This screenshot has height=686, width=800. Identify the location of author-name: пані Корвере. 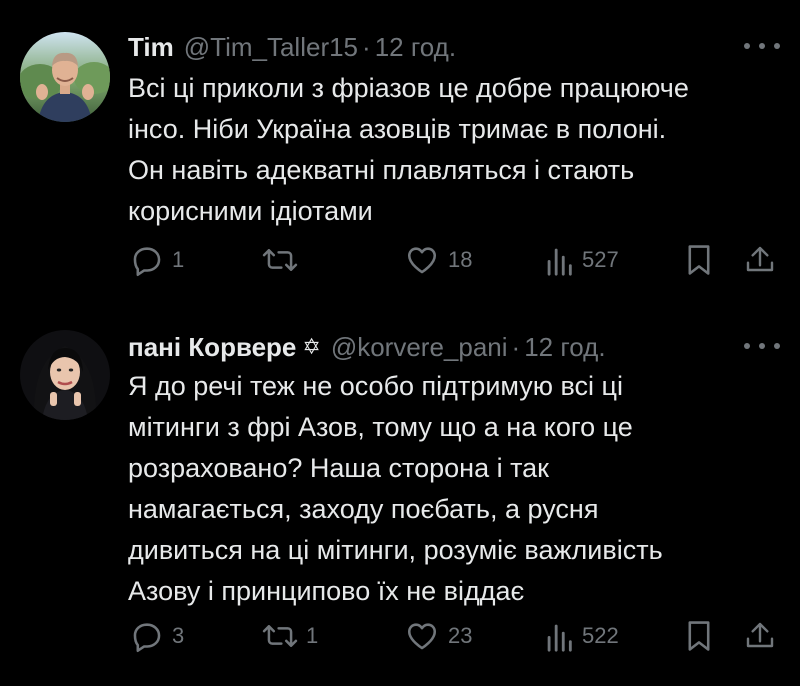
(212, 347).